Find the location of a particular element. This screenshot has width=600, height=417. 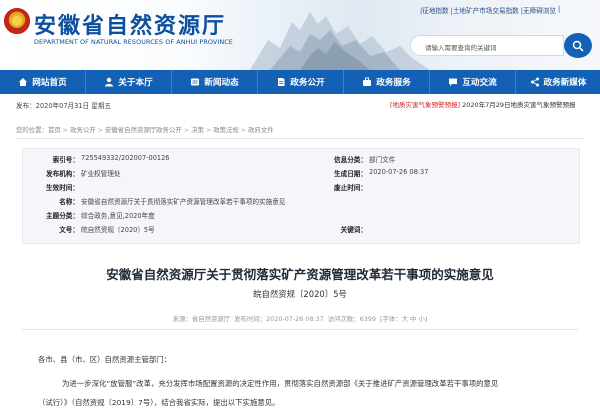

info-value-info-class: 部门文件 is located at coordinates (382, 160).